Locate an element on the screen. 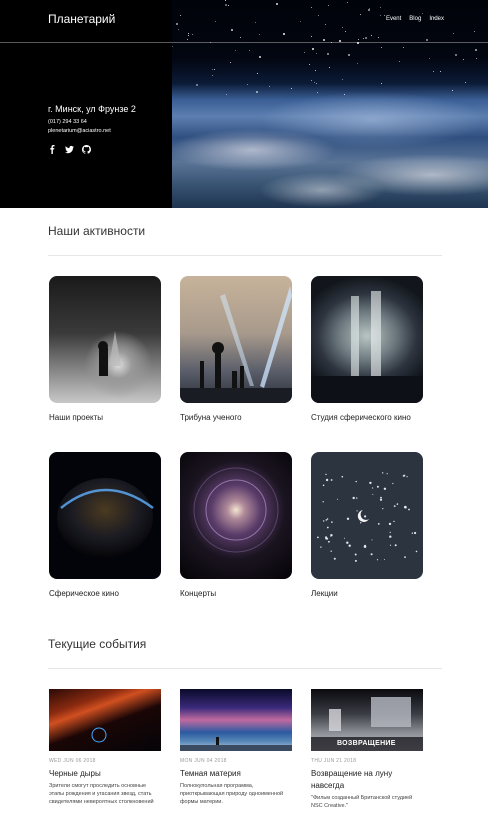 This screenshot has width=488, height=818. email-link: plenetarium@aciastro.net is located at coordinates (79, 131).